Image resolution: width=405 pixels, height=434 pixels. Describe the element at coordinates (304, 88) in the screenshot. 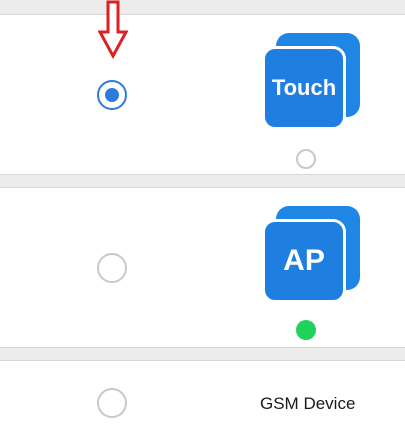

I see `touch-icon-label: Touch` at that location.